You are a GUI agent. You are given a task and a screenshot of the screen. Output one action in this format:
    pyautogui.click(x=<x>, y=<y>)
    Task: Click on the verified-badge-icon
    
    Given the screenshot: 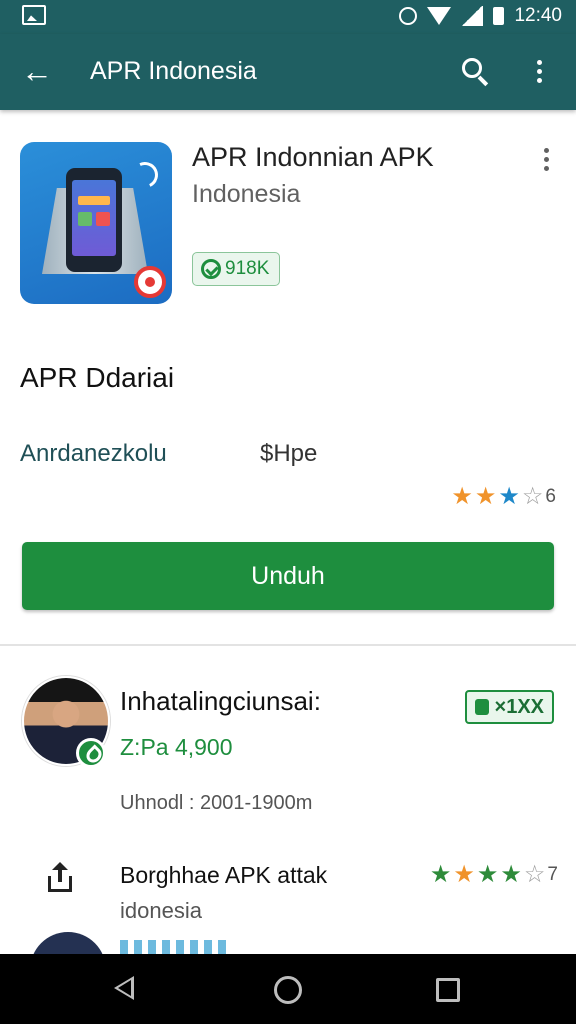 What is the action you would take?
    pyautogui.click(x=91, y=753)
    